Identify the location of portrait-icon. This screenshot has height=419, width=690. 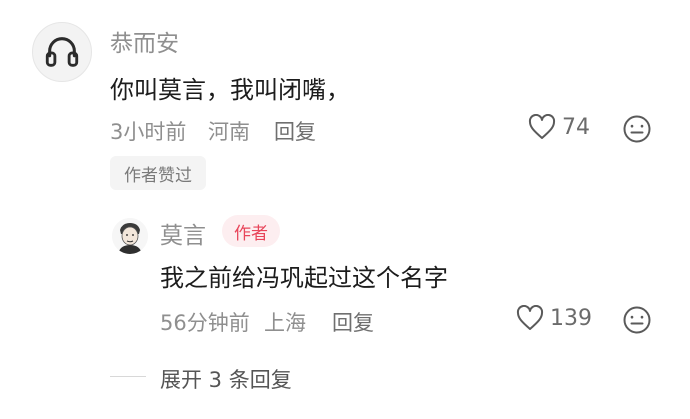
(130, 236).